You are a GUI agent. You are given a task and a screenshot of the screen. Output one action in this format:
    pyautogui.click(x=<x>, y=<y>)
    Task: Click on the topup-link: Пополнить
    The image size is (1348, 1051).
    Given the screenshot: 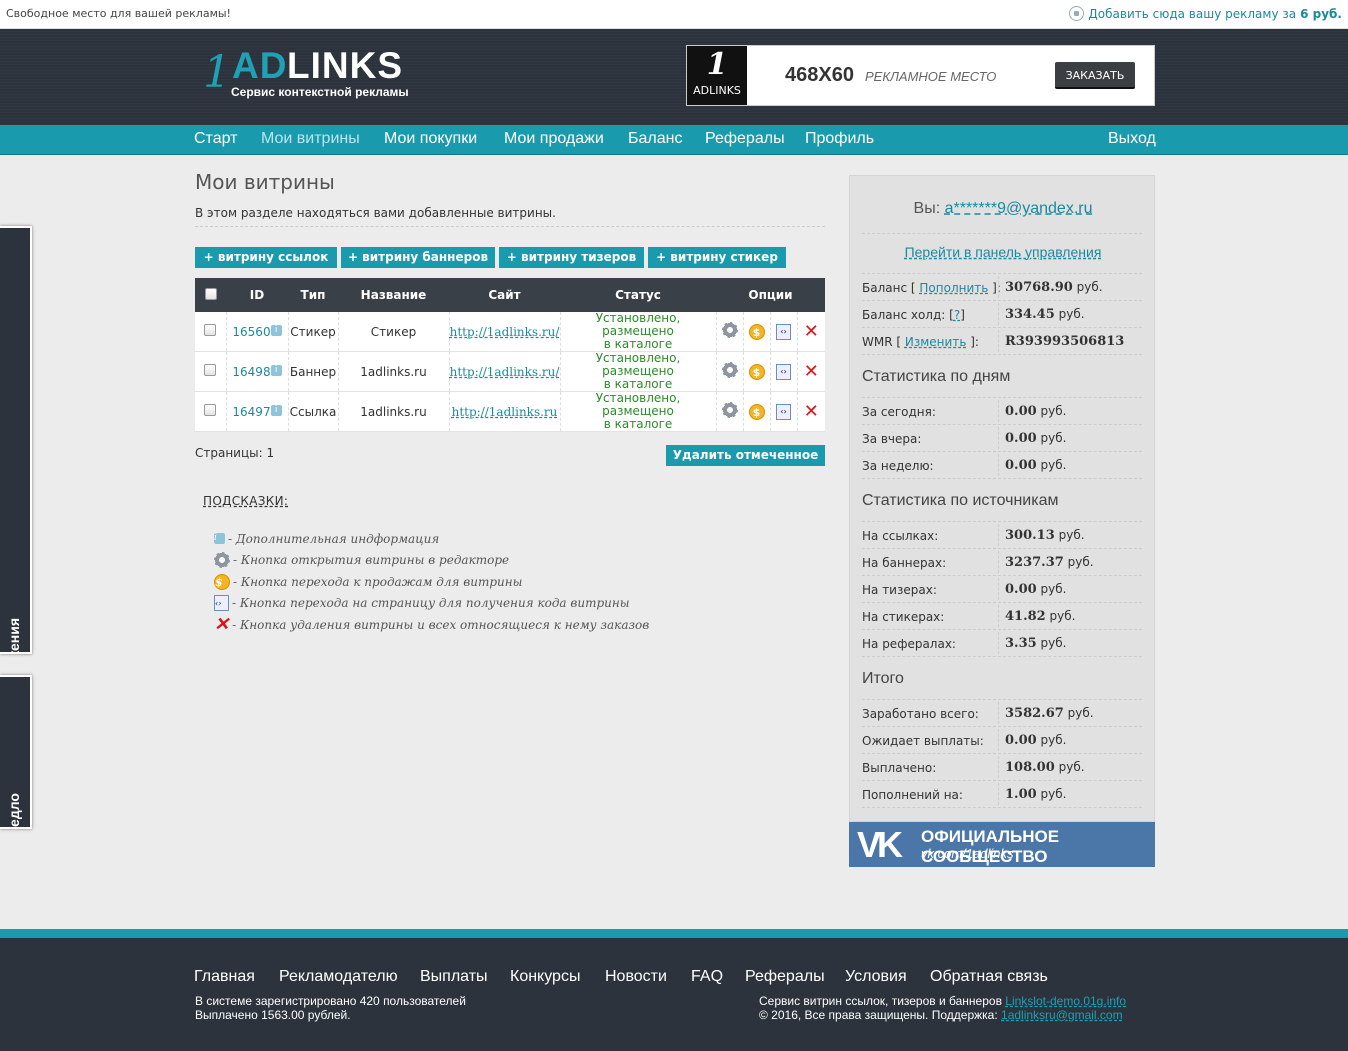 What is the action you would take?
    pyautogui.click(x=953, y=288)
    